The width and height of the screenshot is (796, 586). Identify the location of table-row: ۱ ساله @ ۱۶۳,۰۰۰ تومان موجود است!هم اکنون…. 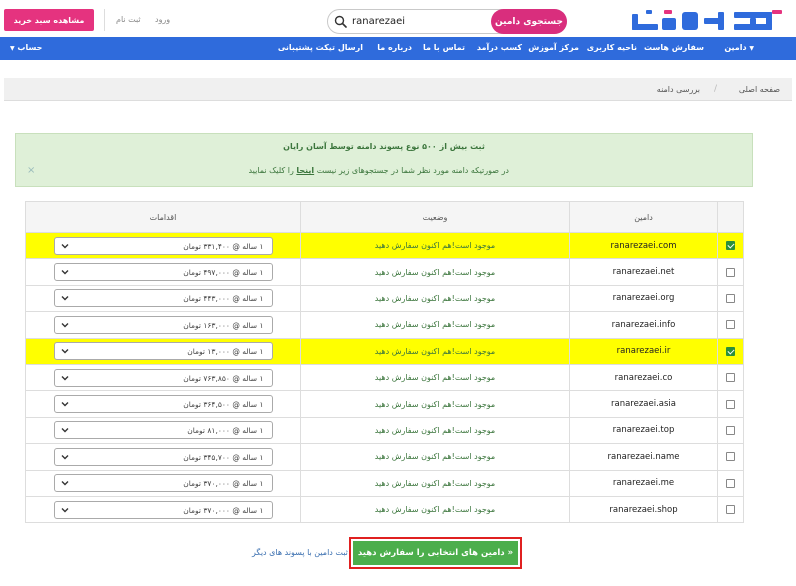
(384, 325).